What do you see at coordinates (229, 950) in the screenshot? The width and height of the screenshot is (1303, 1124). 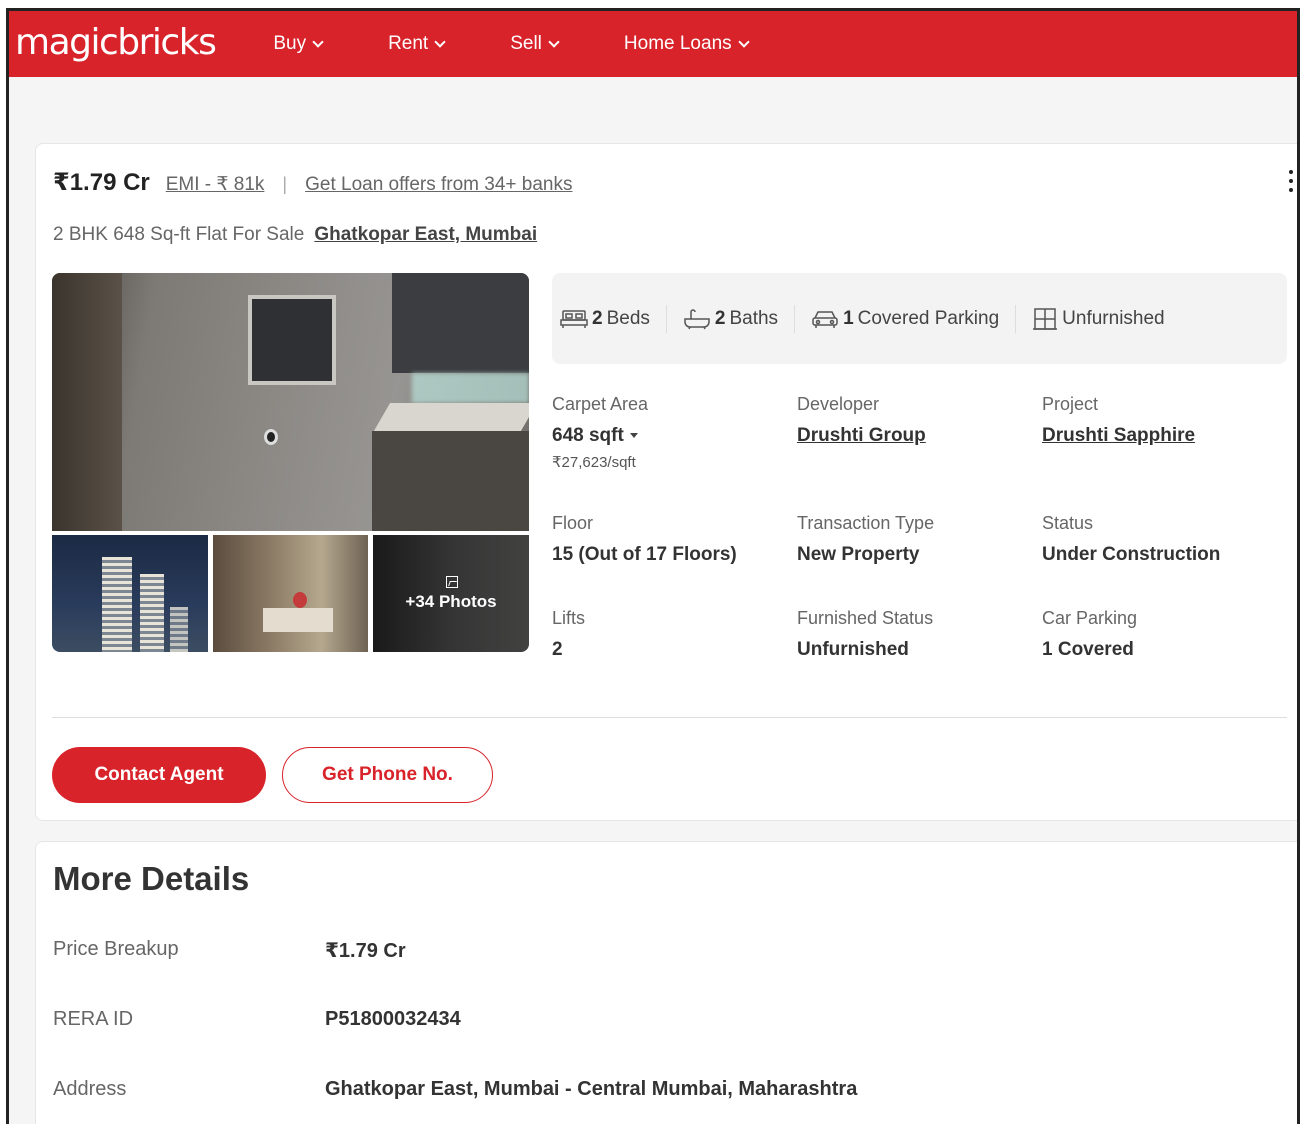 I see `detail-row-price-breakup: Price Breakup ₹1.79 Cr` at bounding box center [229, 950].